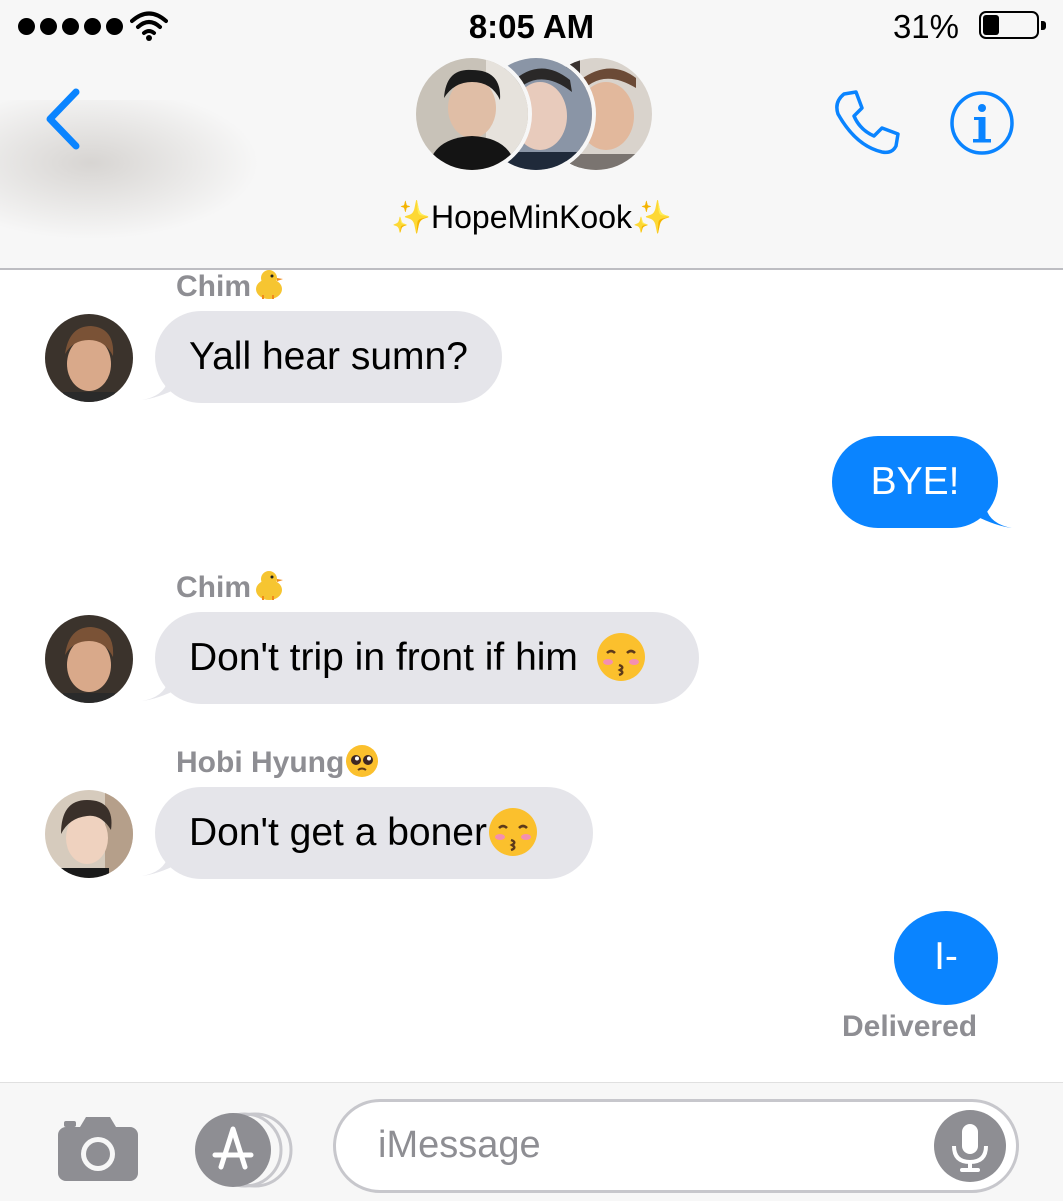  What do you see at coordinates (98, 1149) in the screenshot?
I see `camera-icon` at bounding box center [98, 1149].